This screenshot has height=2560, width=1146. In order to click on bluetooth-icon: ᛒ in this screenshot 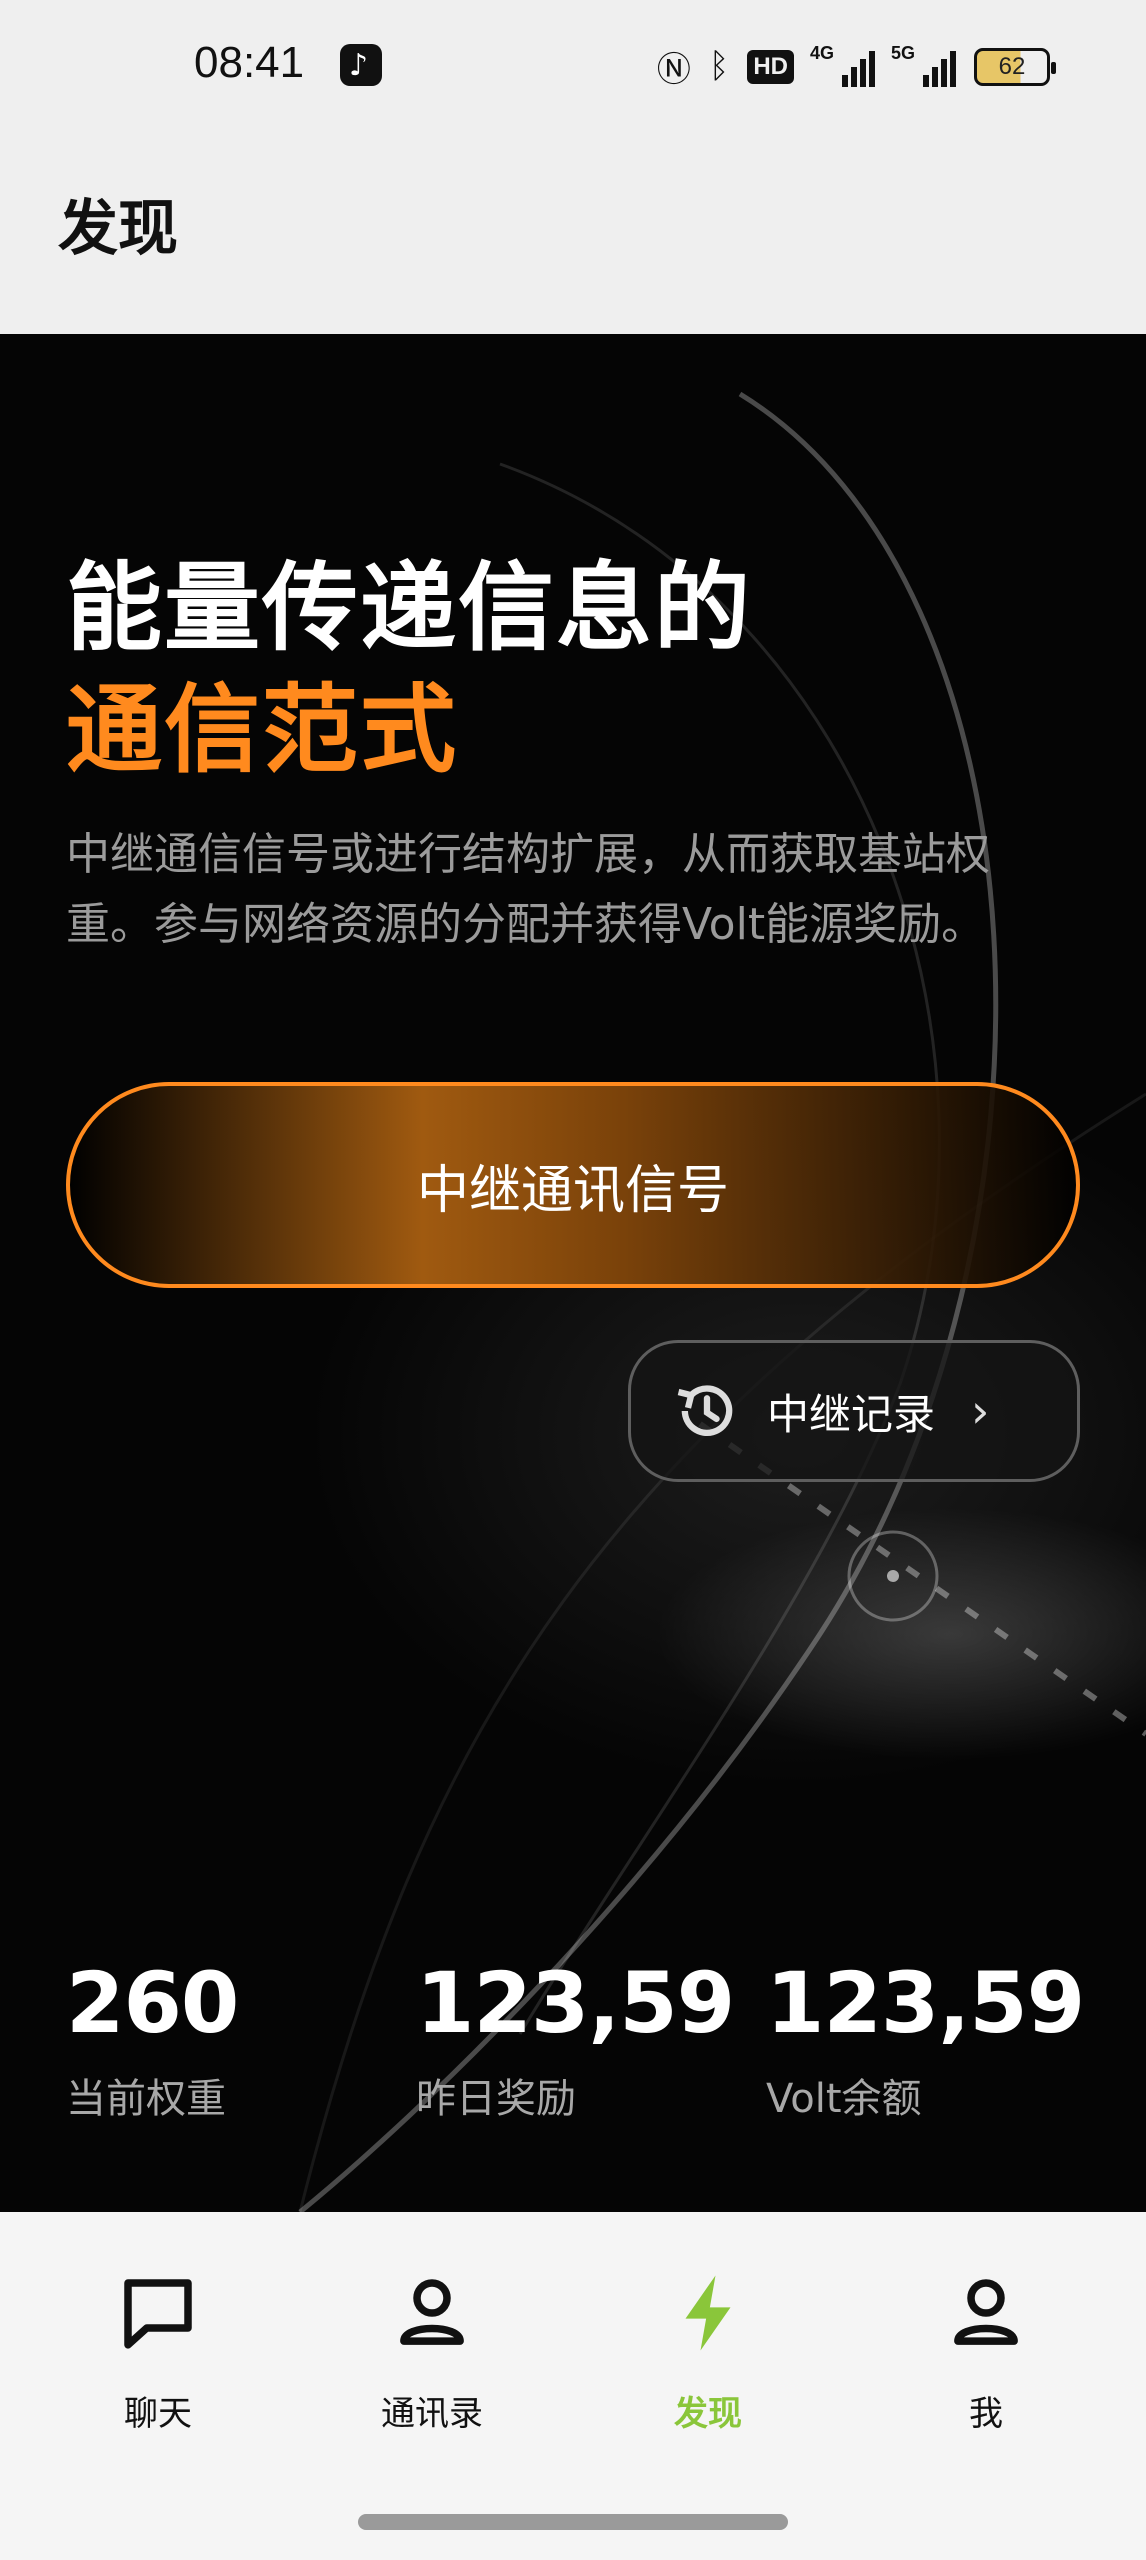, I will do `click(719, 66)`.